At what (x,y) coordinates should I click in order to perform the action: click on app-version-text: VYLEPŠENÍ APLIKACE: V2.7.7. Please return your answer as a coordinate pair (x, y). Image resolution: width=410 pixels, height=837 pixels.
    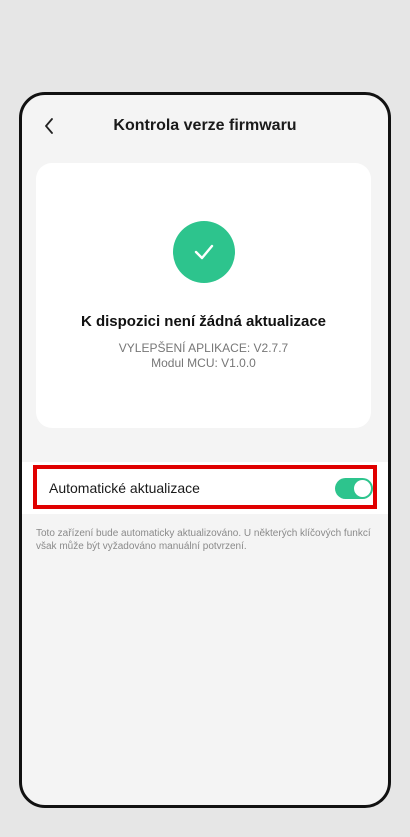
    Looking at the image, I should click on (203, 348).